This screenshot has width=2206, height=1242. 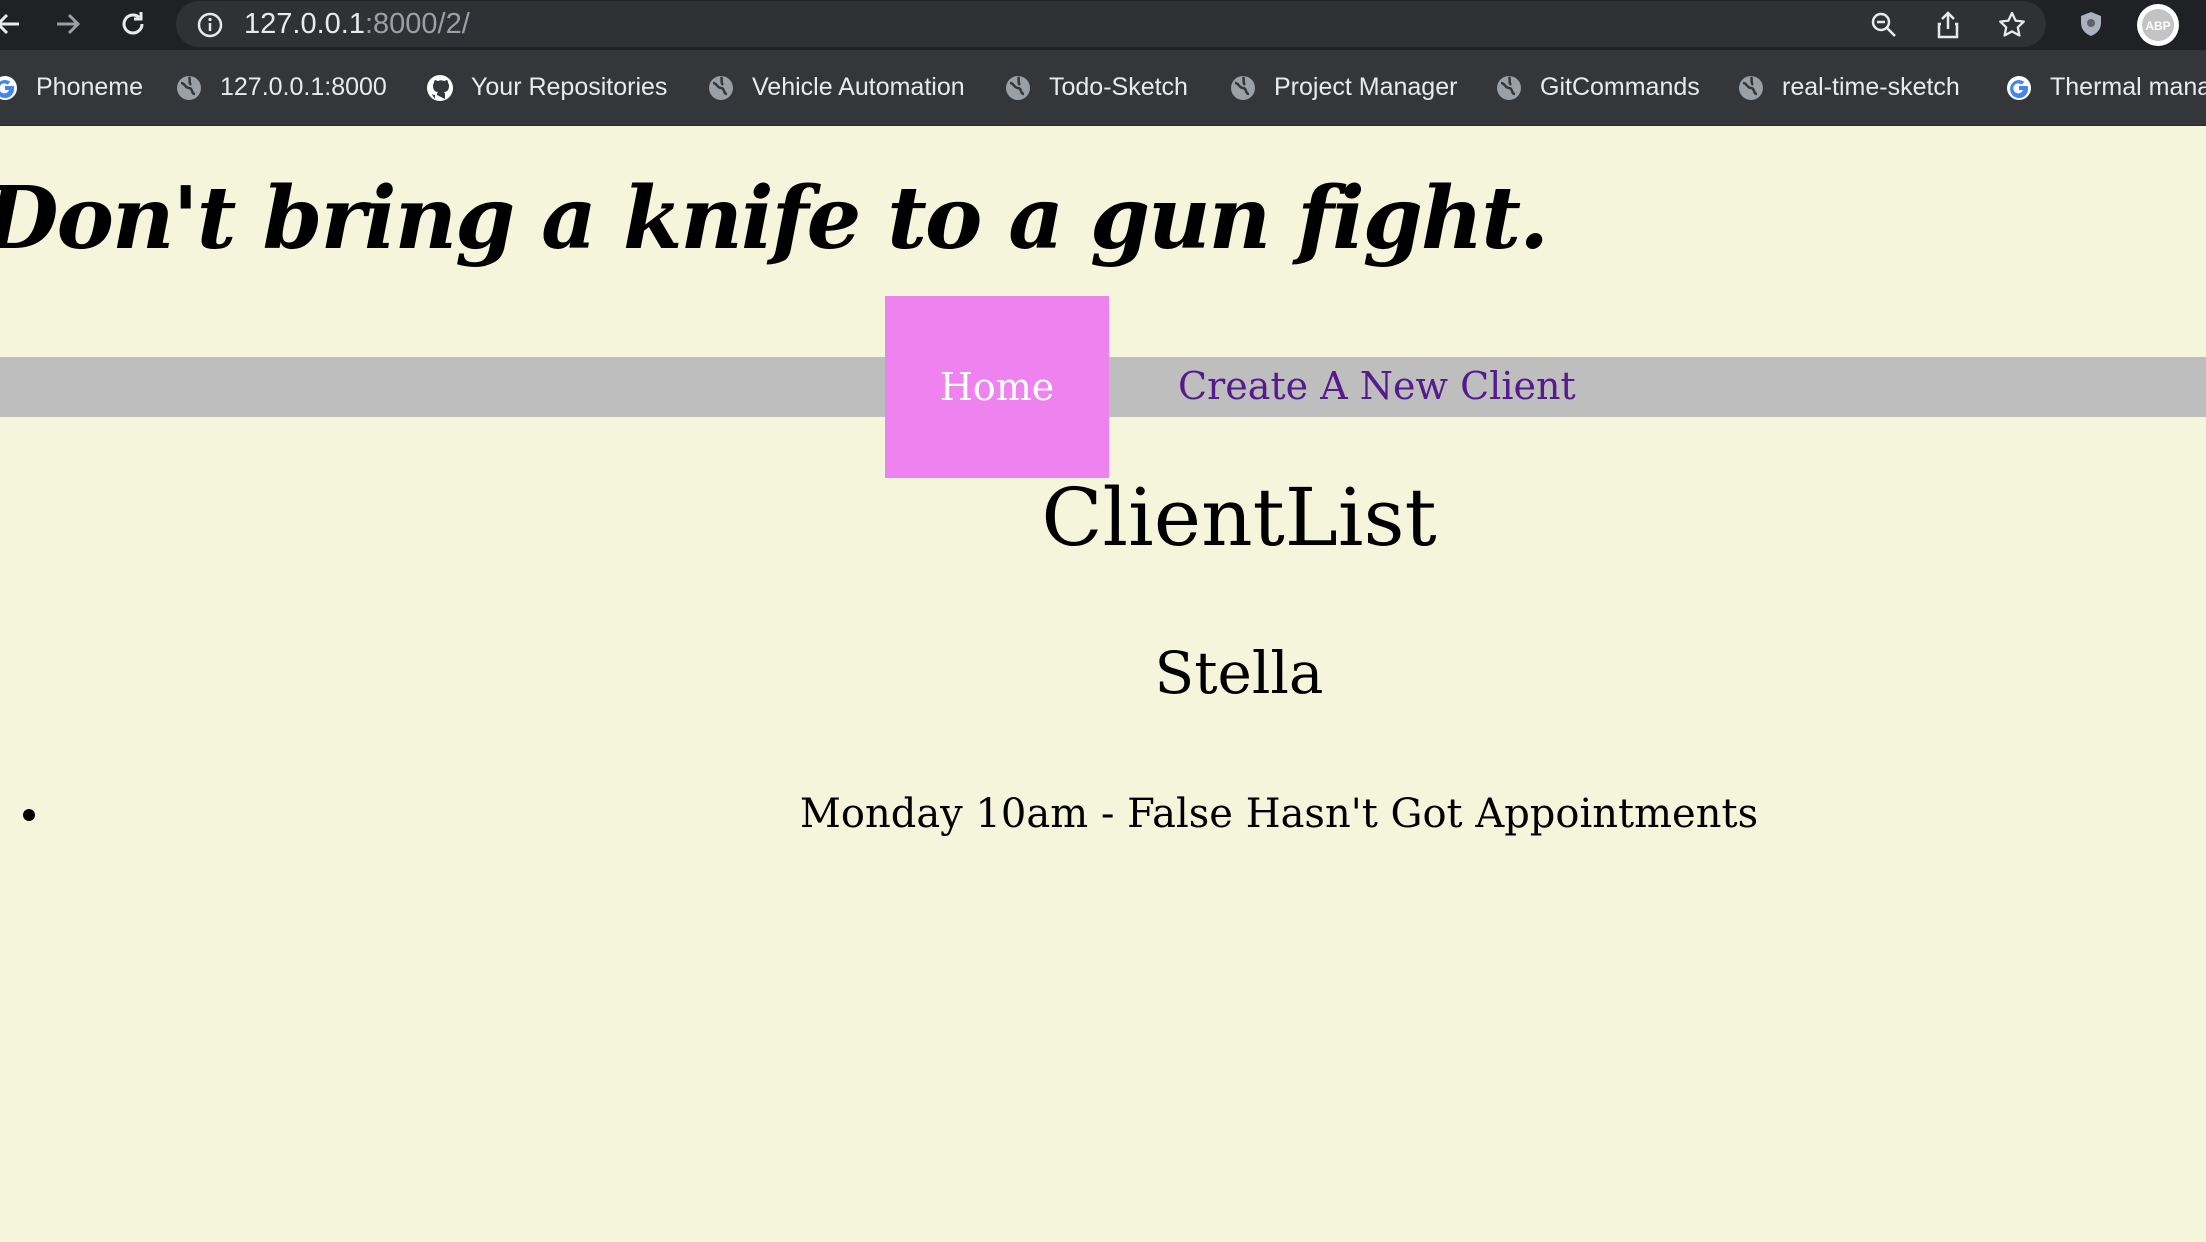 I want to click on bookmark-star-icon, so click(x=2012, y=25).